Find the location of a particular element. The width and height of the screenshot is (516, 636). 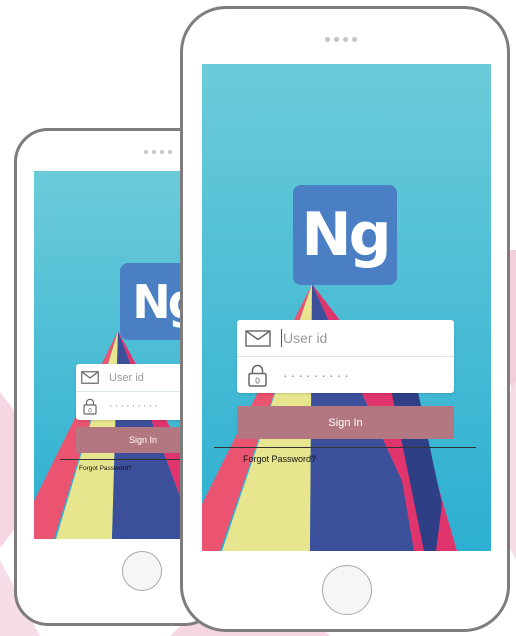

login-form: User id 0 ········· is located at coordinates (345, 356).